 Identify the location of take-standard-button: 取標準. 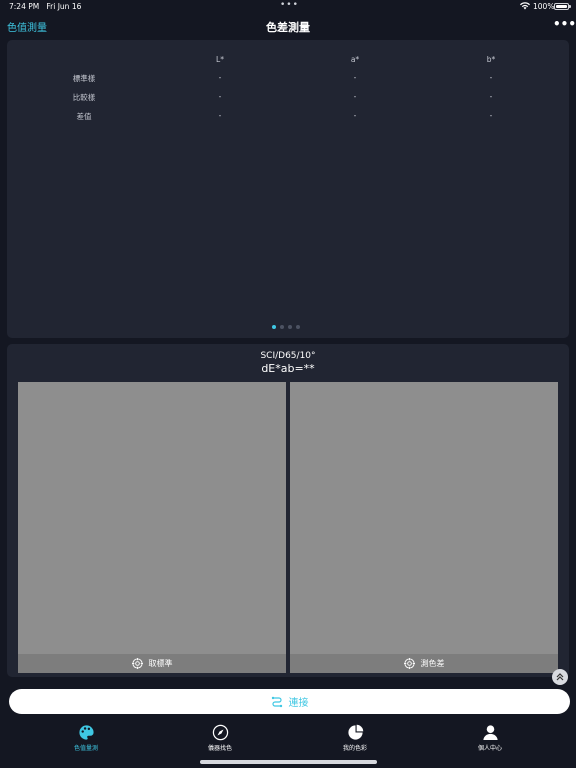
(152, 663).